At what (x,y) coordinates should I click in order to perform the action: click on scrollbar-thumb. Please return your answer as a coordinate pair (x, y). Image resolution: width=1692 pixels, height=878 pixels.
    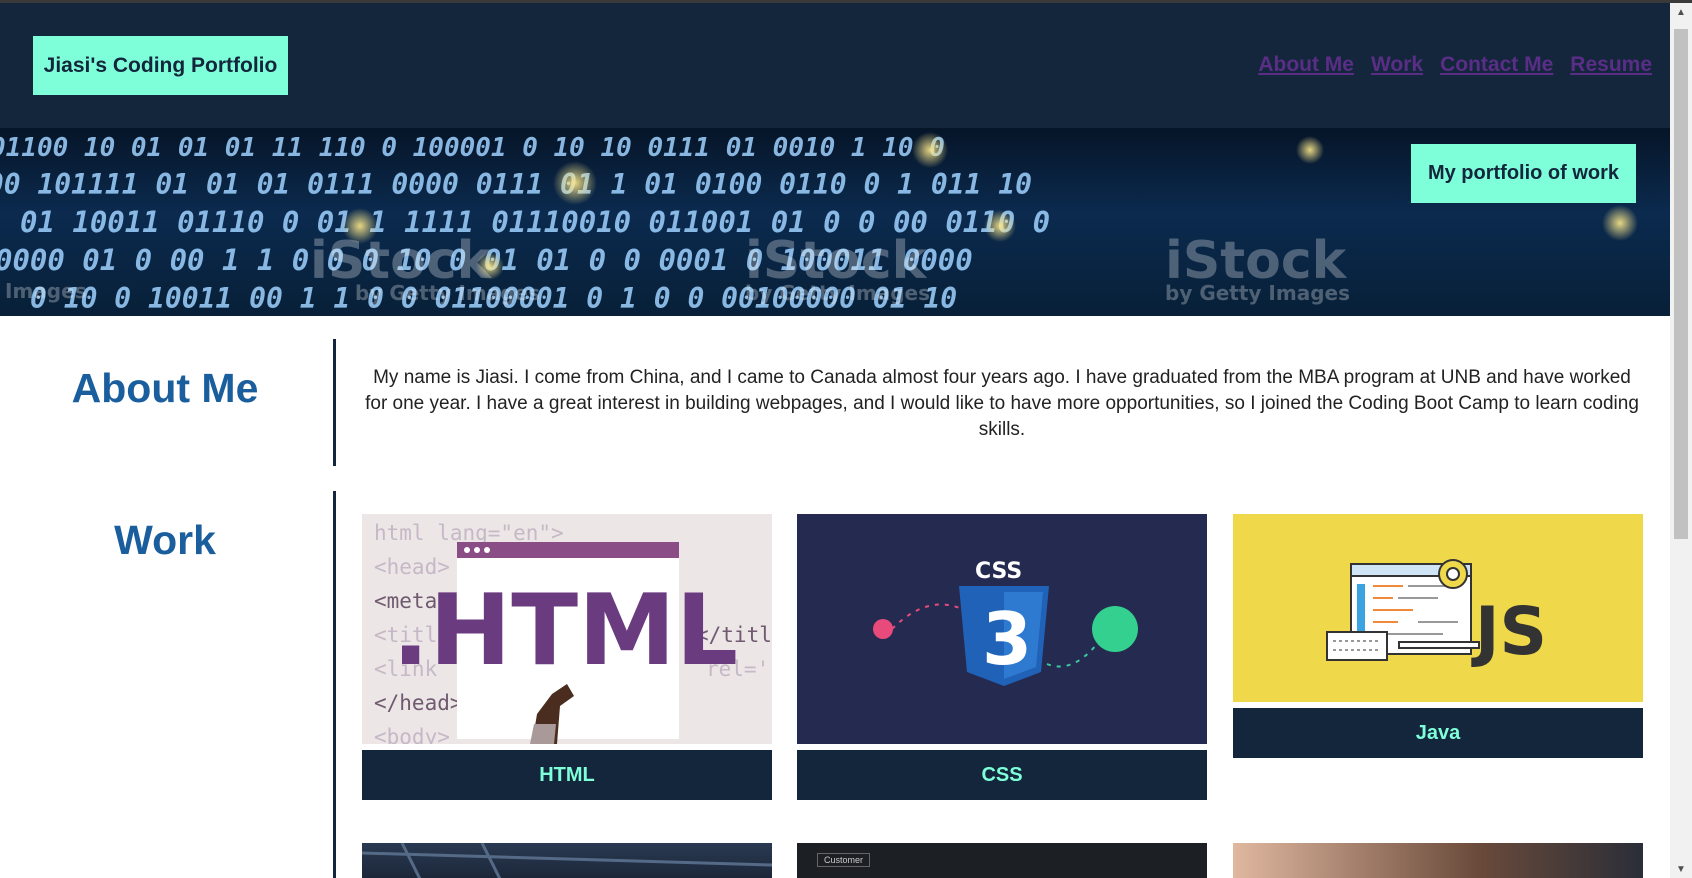
    Looking at the image, I should click on (1681, 284).